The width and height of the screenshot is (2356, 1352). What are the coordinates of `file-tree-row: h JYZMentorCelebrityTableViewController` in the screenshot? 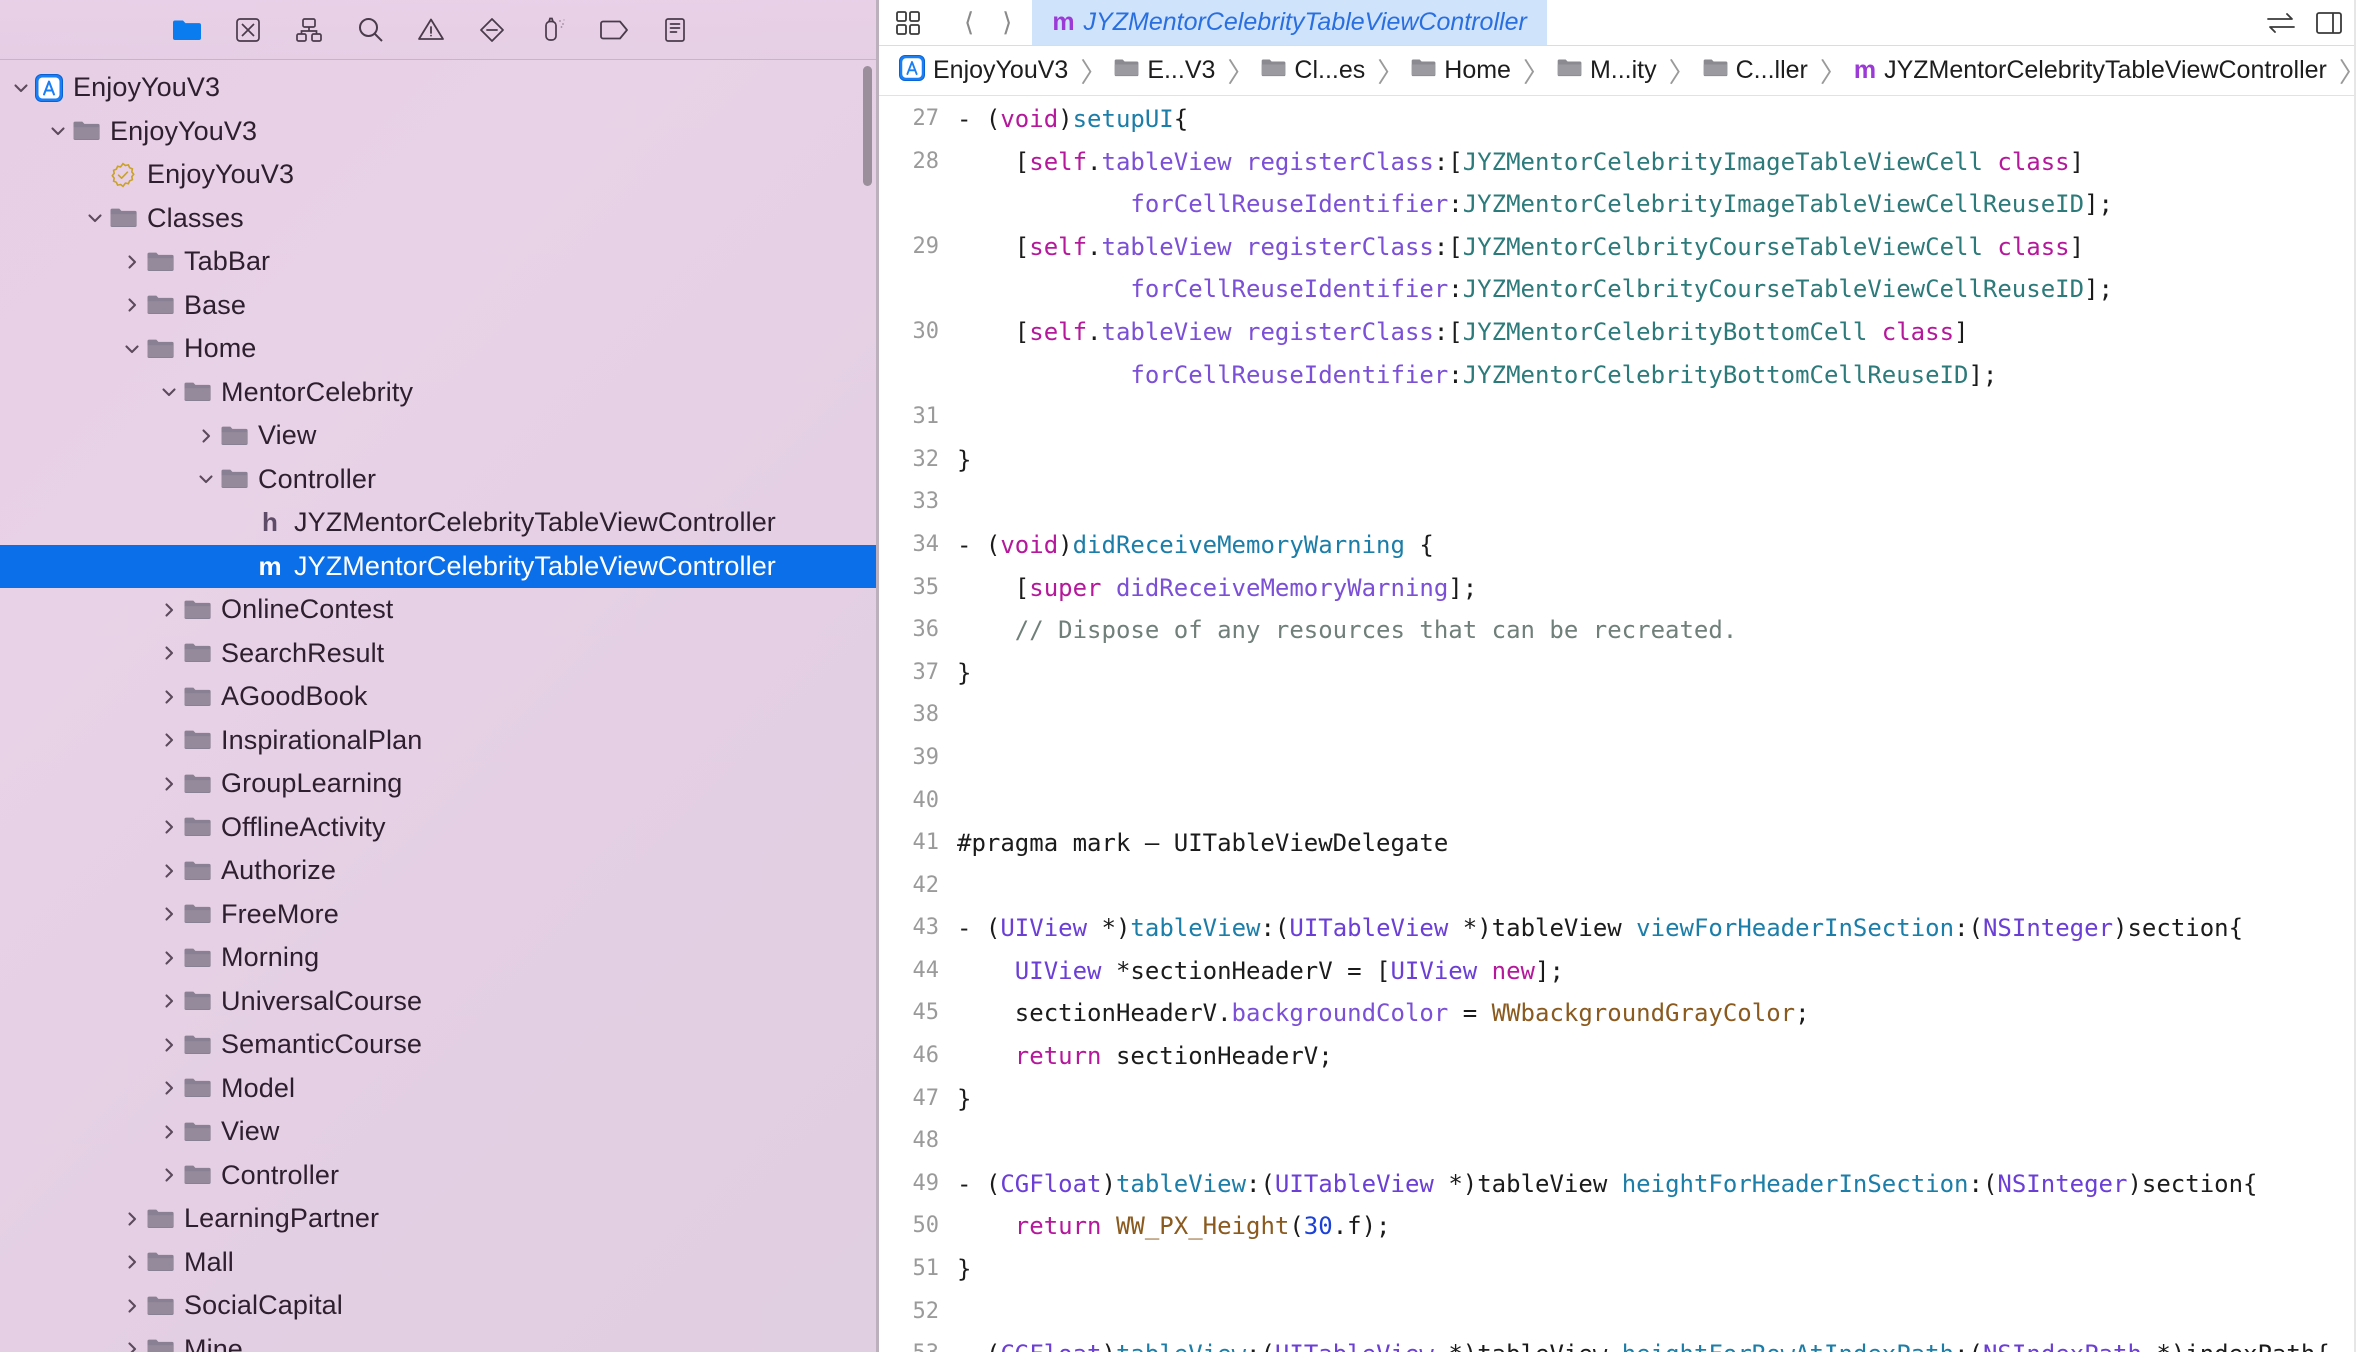 It's located at (438, 523).